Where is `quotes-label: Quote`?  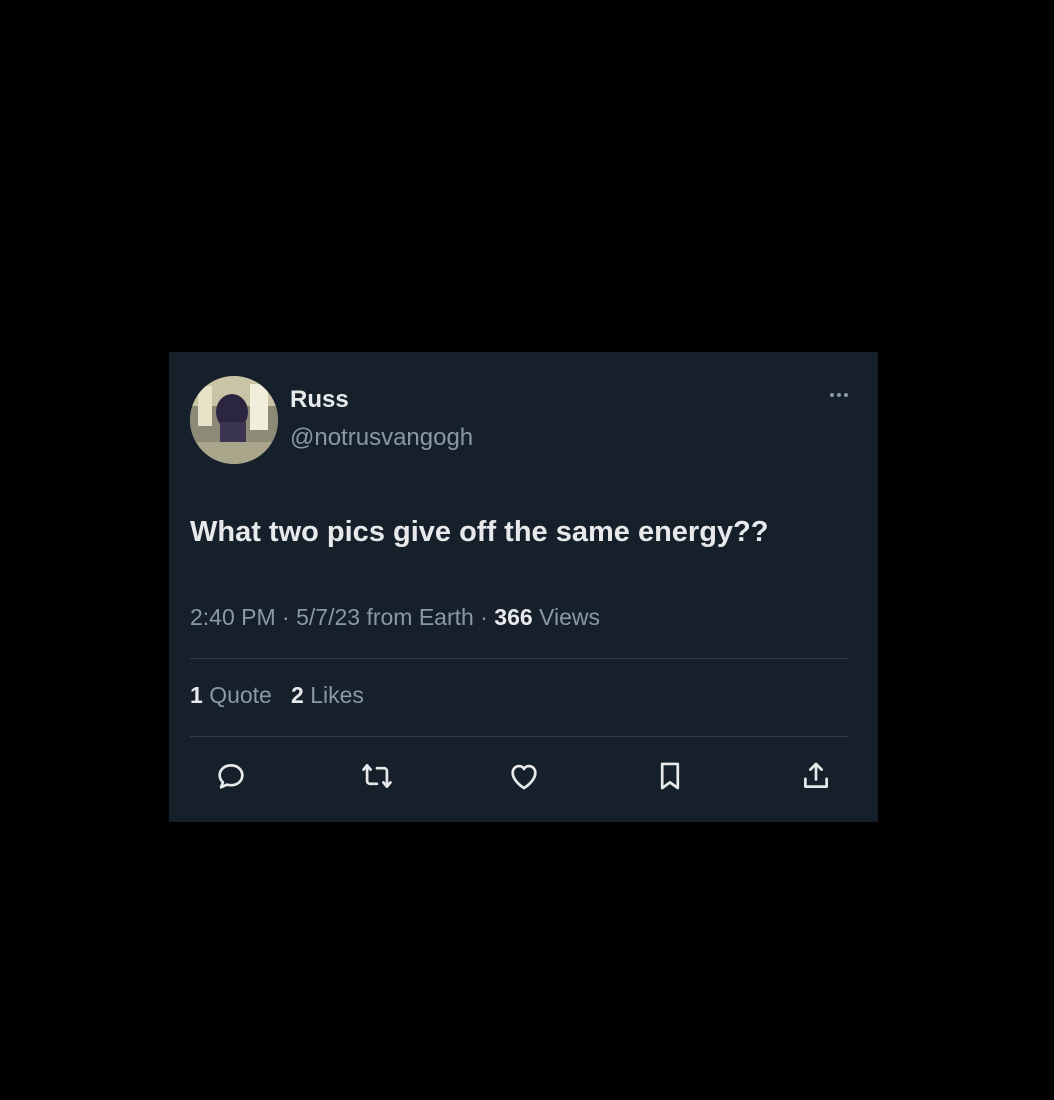
quotes-label: Quote is located at coordinates (240, 695).